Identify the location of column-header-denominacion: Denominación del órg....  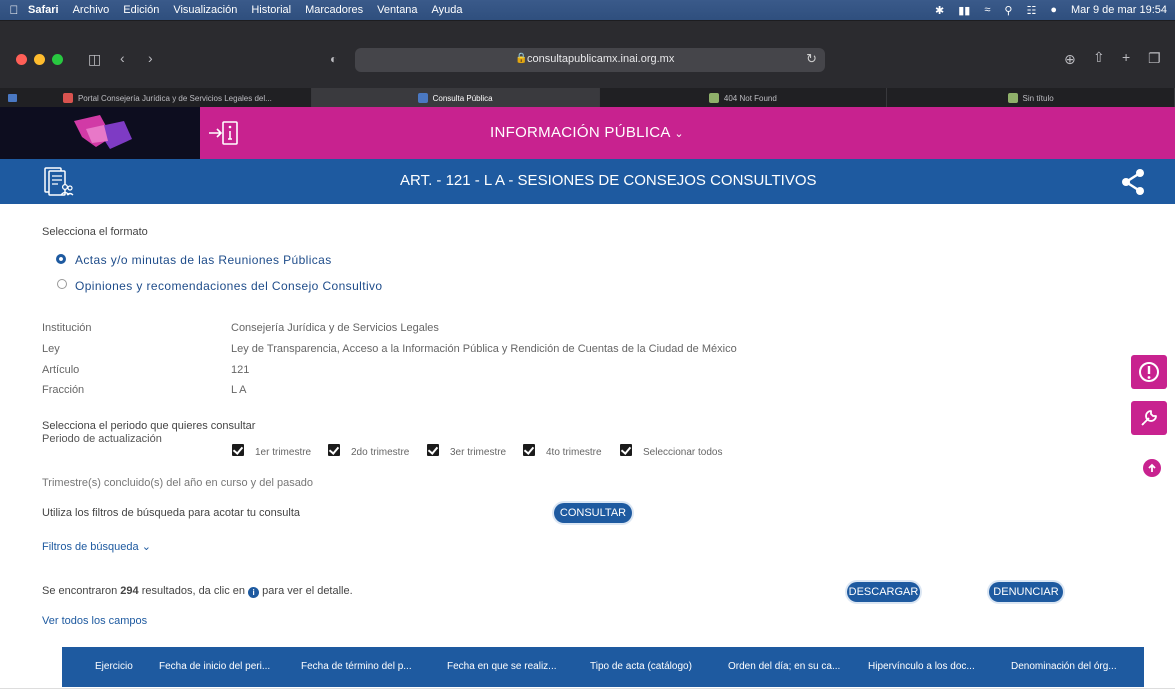
(1064, 666).